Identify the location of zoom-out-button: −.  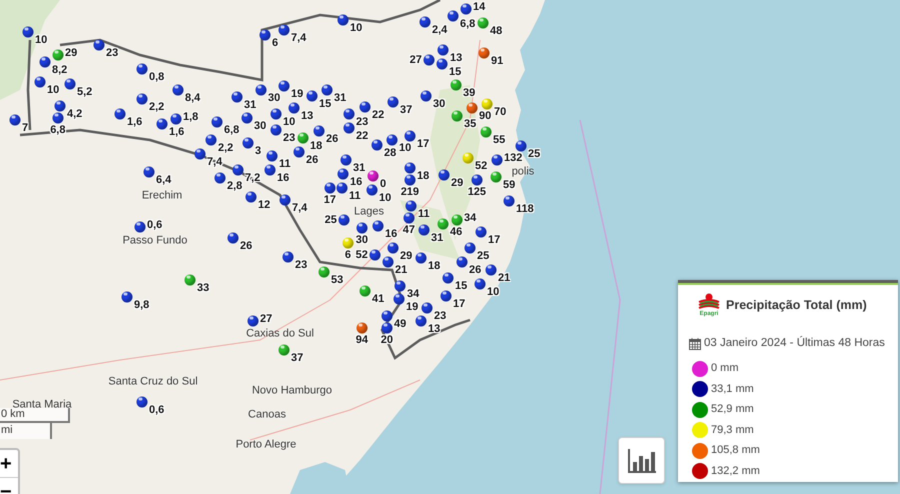
(9, 486).